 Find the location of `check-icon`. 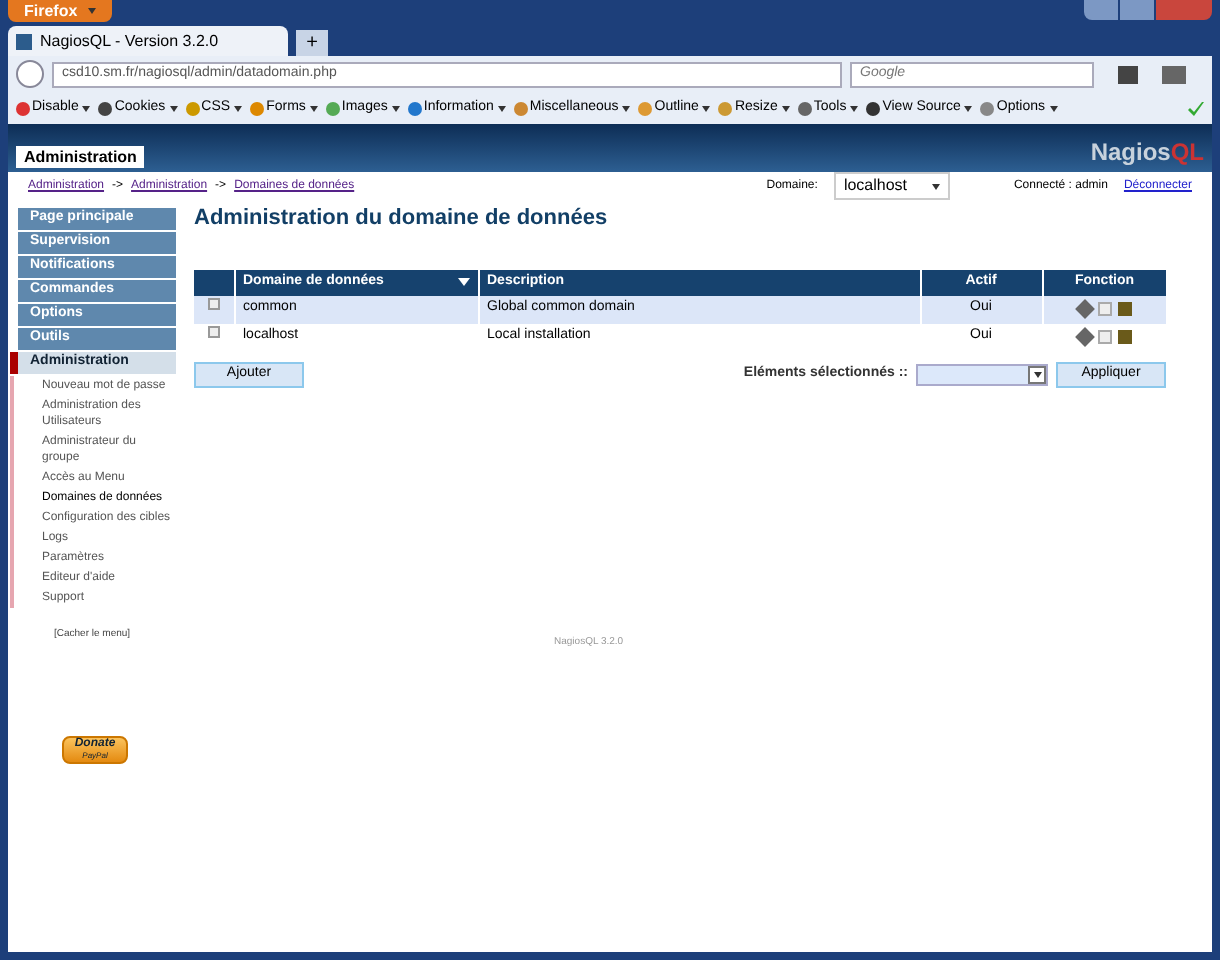

check-icon is located at coordinates (1196, 108).